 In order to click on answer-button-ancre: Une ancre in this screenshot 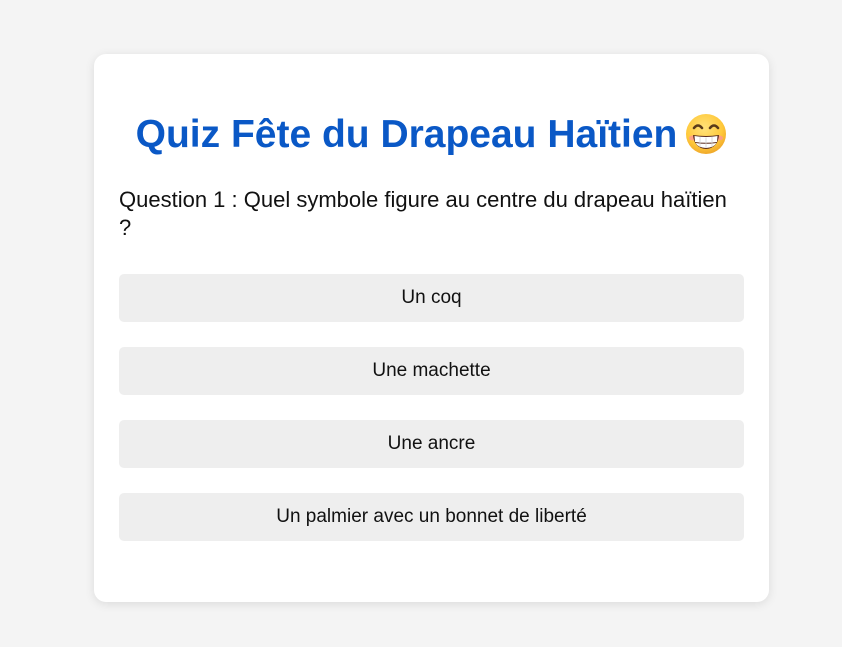, I will do `click(431, 444)`.